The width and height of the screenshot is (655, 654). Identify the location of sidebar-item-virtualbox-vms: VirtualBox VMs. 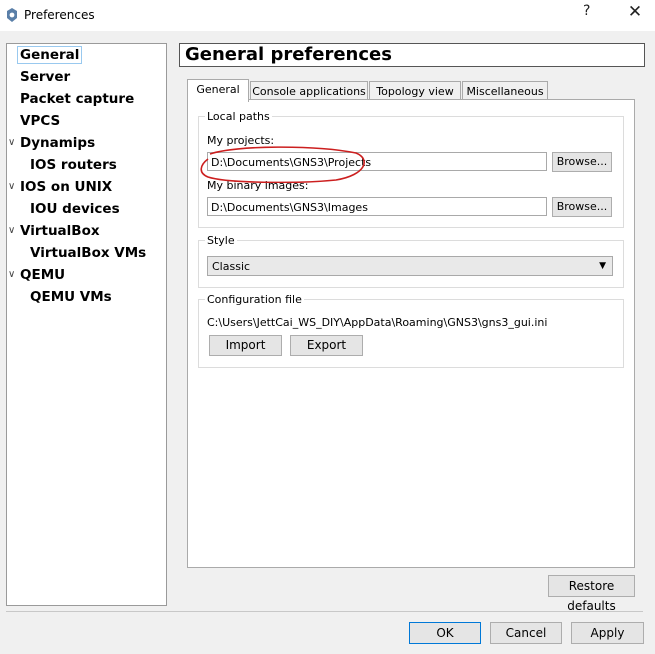
(88, 253).